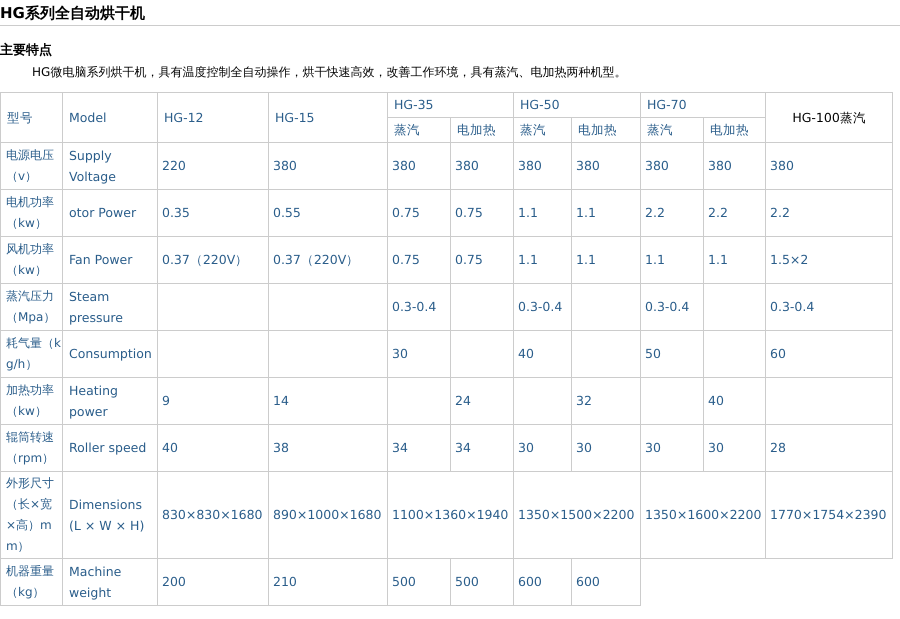 This screenshot has height=619, width=900. What do you see at coordinates (110, 306) in the screenshot?
I see `row-label: Steam pressure` at bounding box center [110, 306].